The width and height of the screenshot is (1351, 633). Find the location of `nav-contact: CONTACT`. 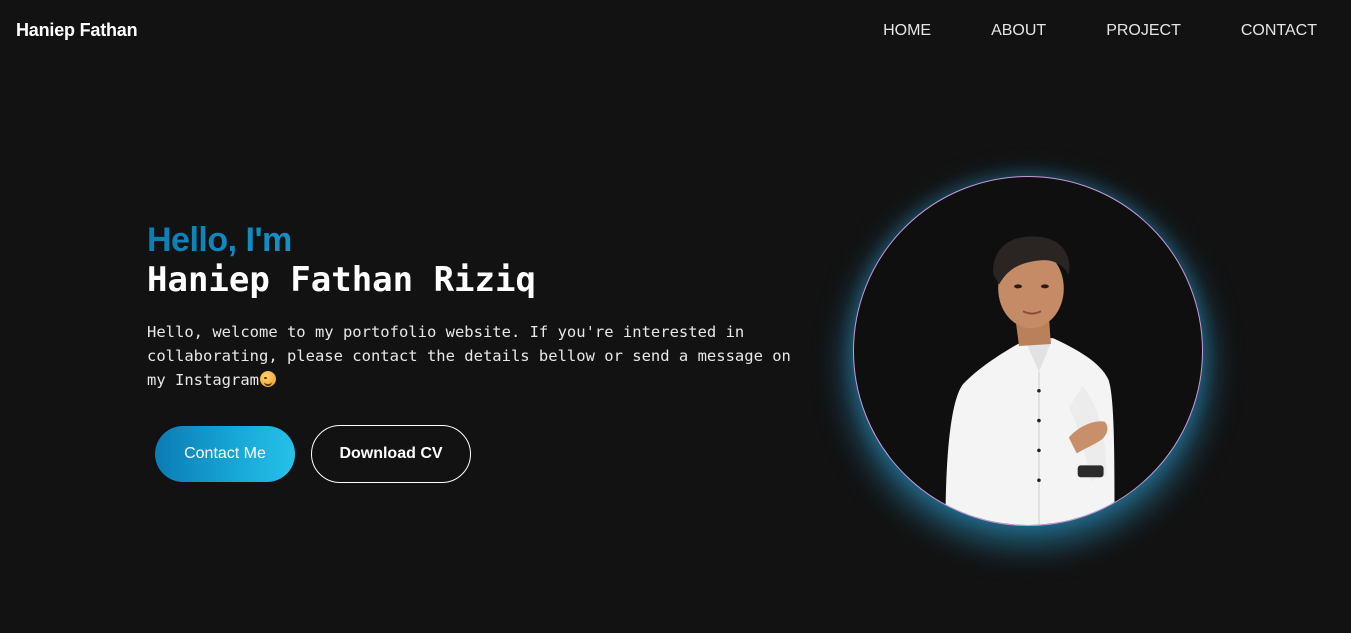

nav-contact: CONTACT is located at coordinates (1279, 31).